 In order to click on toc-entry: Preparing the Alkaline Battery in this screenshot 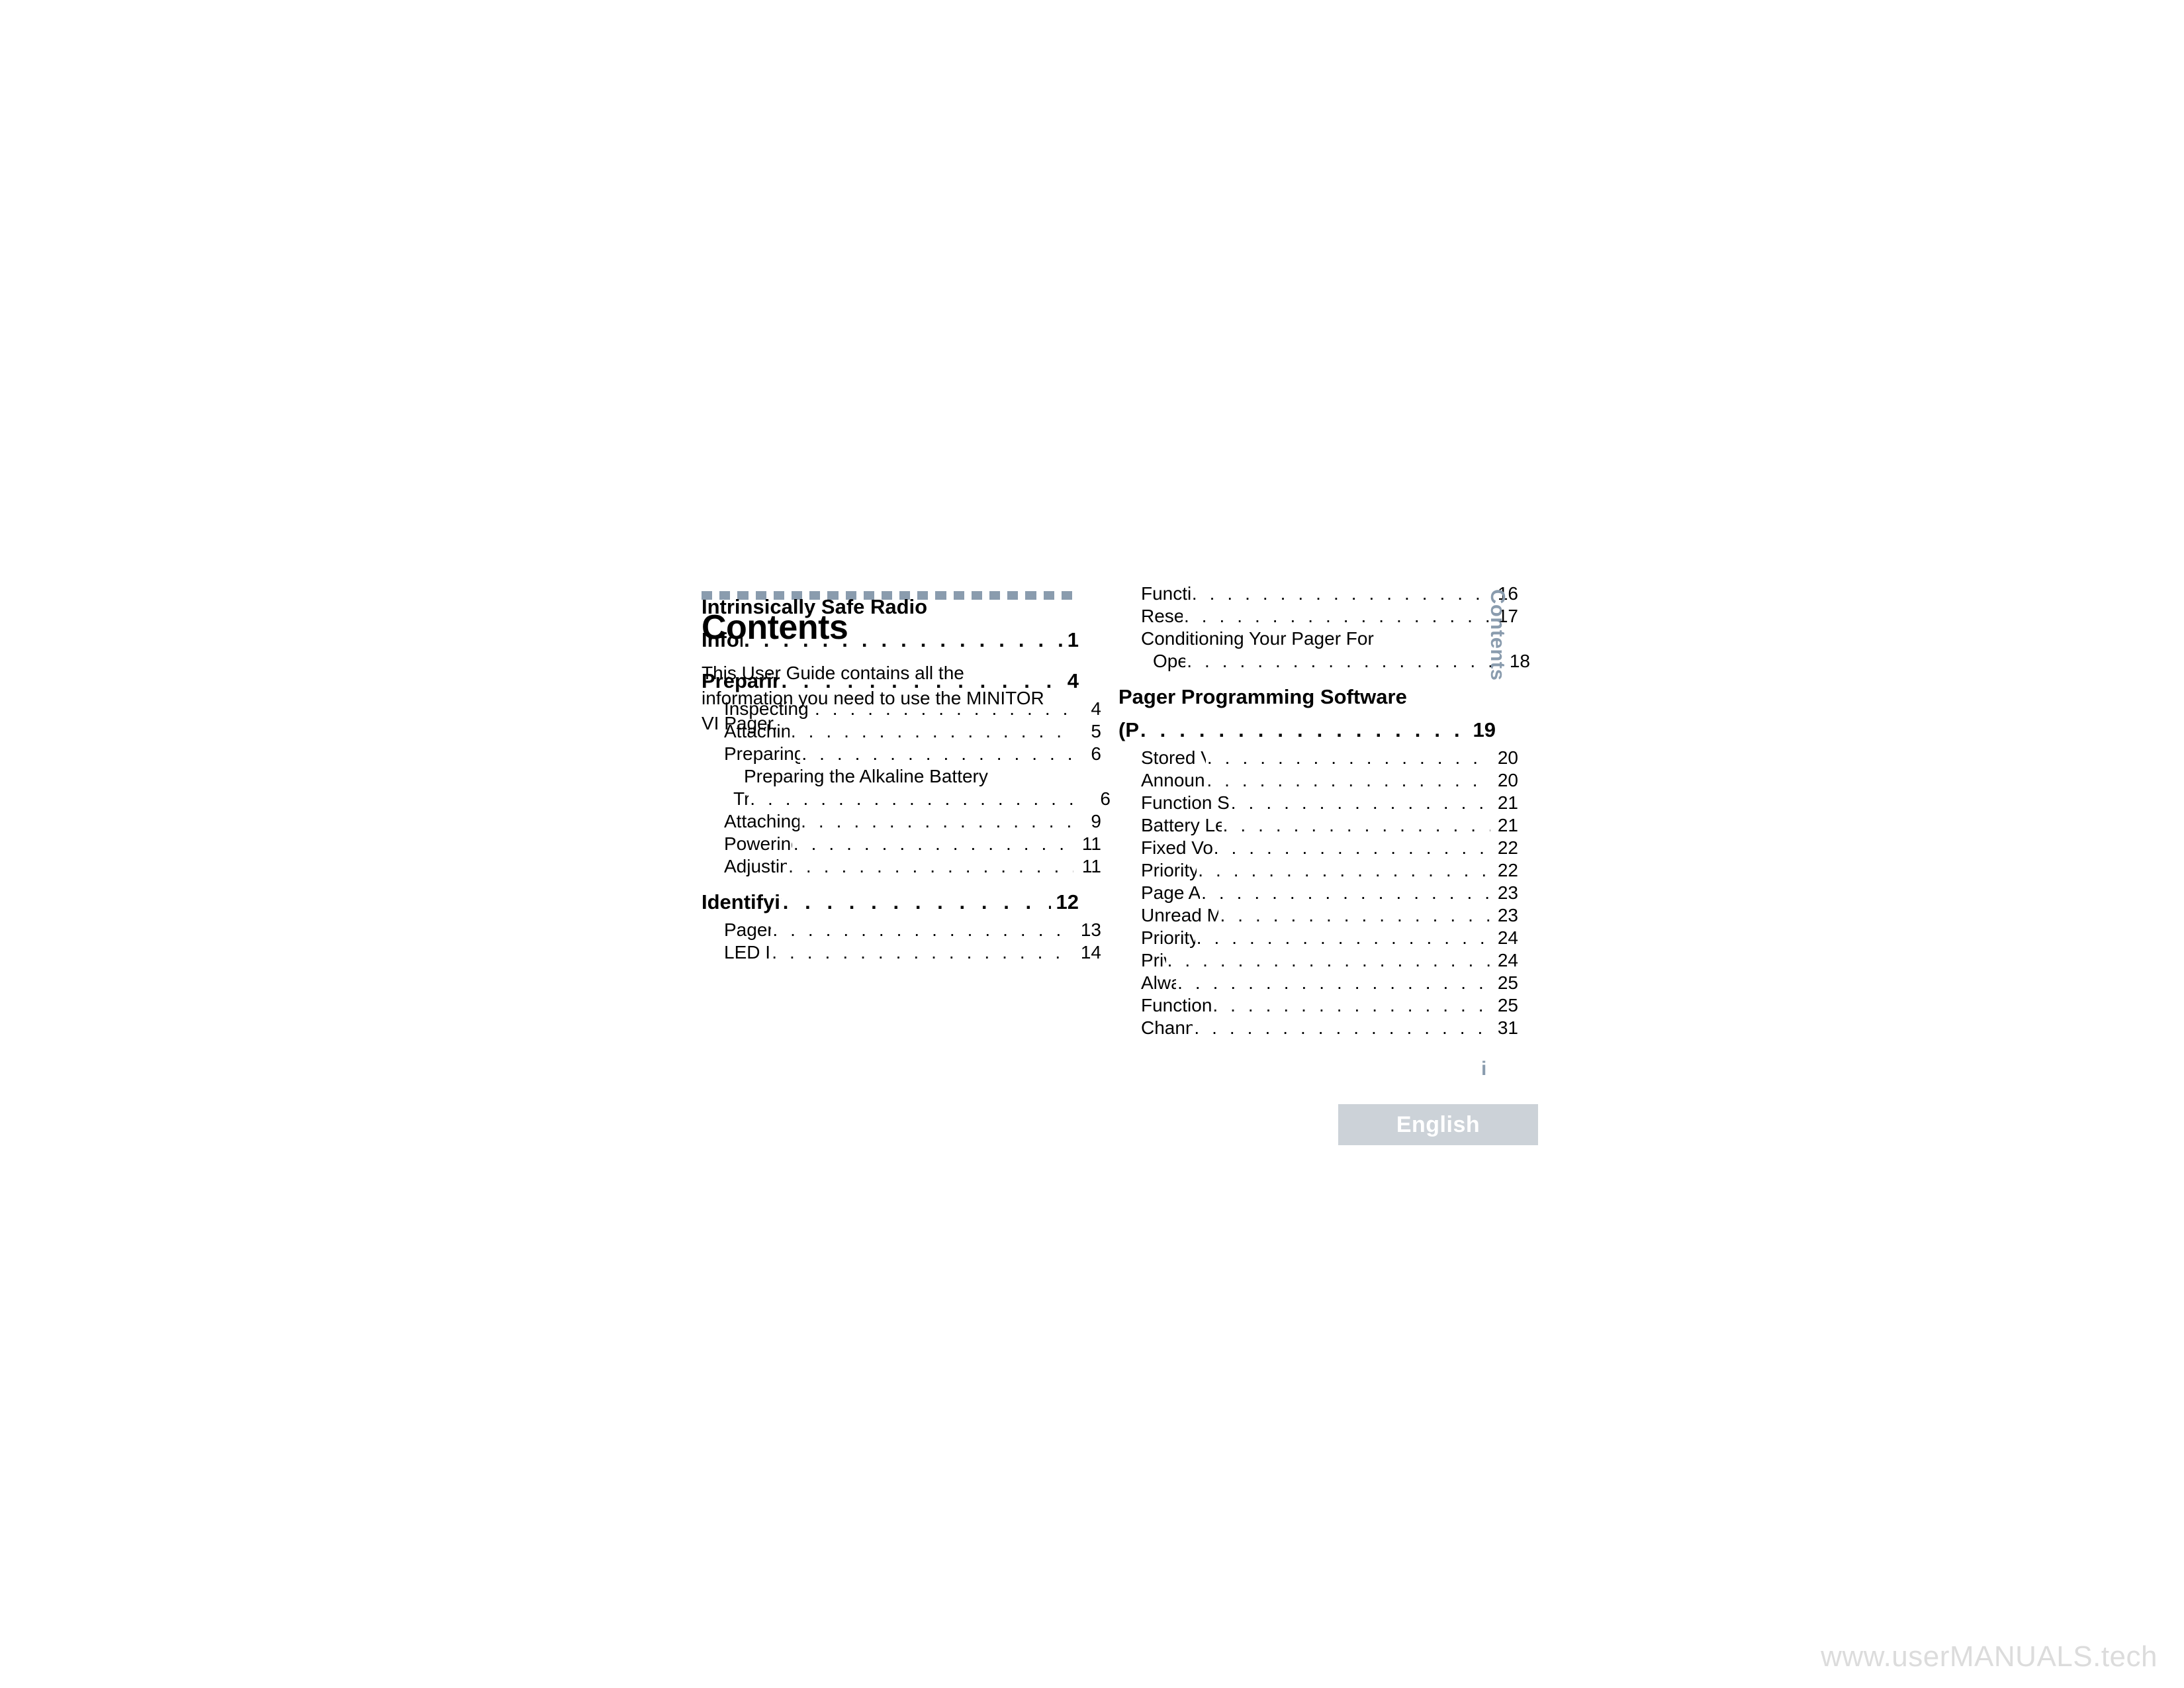, I will do `click(911, 776)`.